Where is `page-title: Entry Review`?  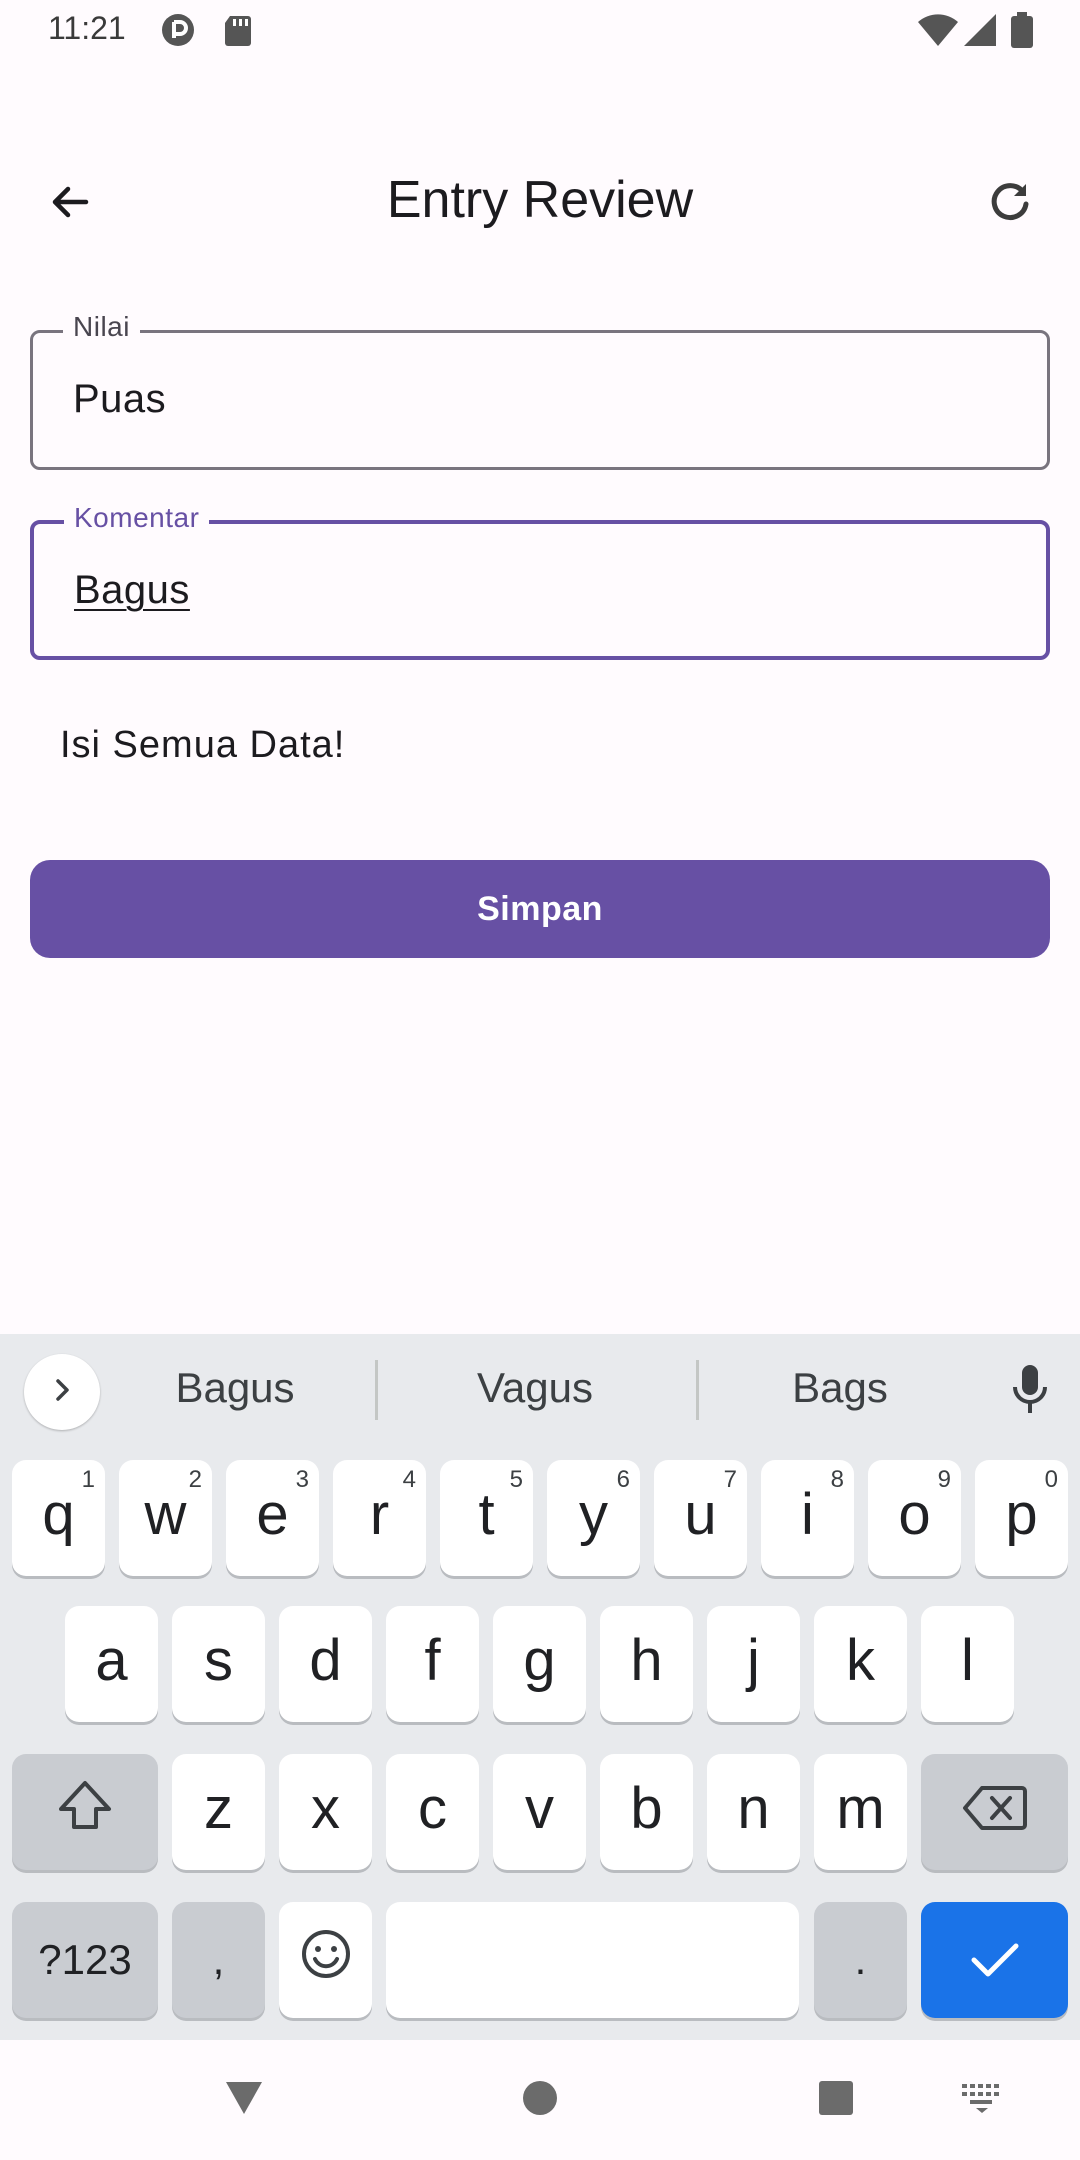 page-title: Entry Review is located at coordinates (540, 200).